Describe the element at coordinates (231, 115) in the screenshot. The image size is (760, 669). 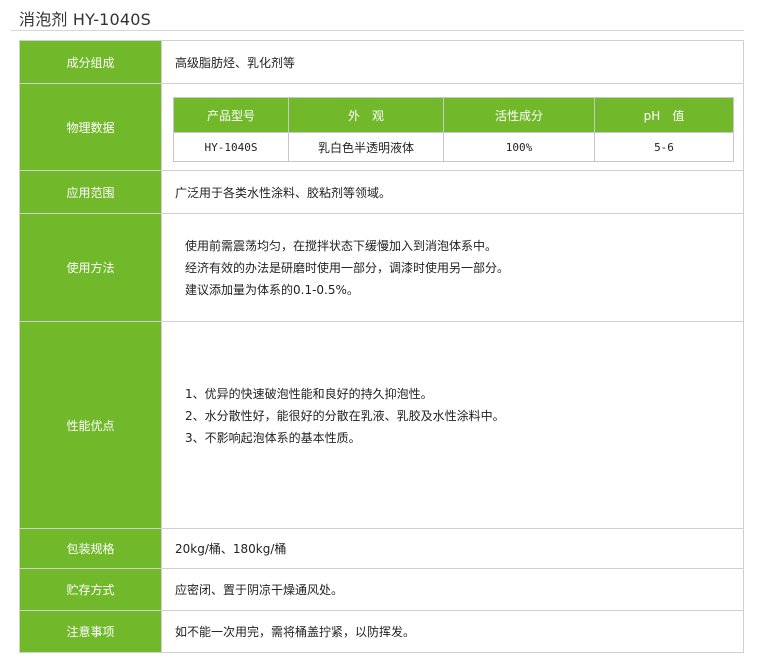
I see `header-model: 产品型号` at that location.